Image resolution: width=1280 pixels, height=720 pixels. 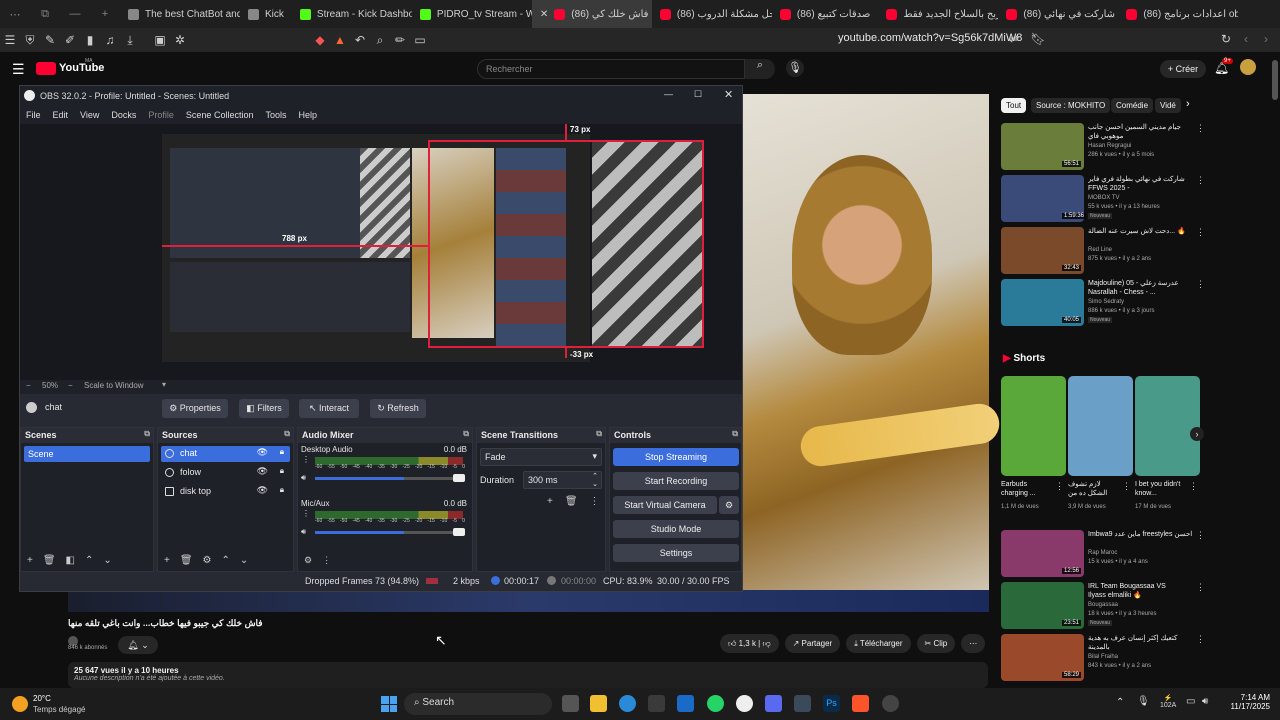 I want to click on app-icon, so click(x=773, y=703).